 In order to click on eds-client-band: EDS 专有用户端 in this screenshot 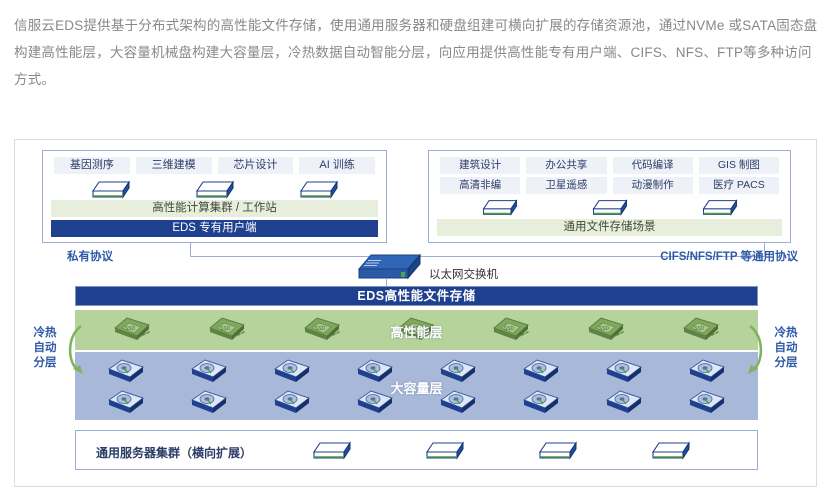, I will do `click(214, 228)`.